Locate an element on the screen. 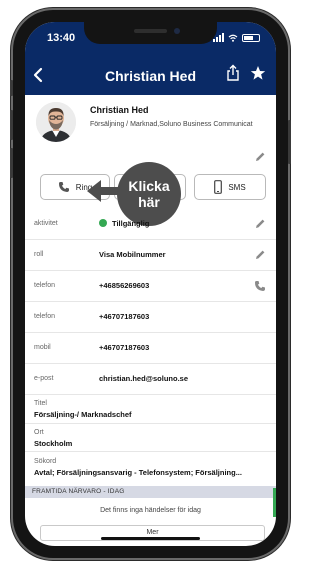 This screenshot has width=320, height=565. callout-line-2: här is located at coordinates (149, 202).